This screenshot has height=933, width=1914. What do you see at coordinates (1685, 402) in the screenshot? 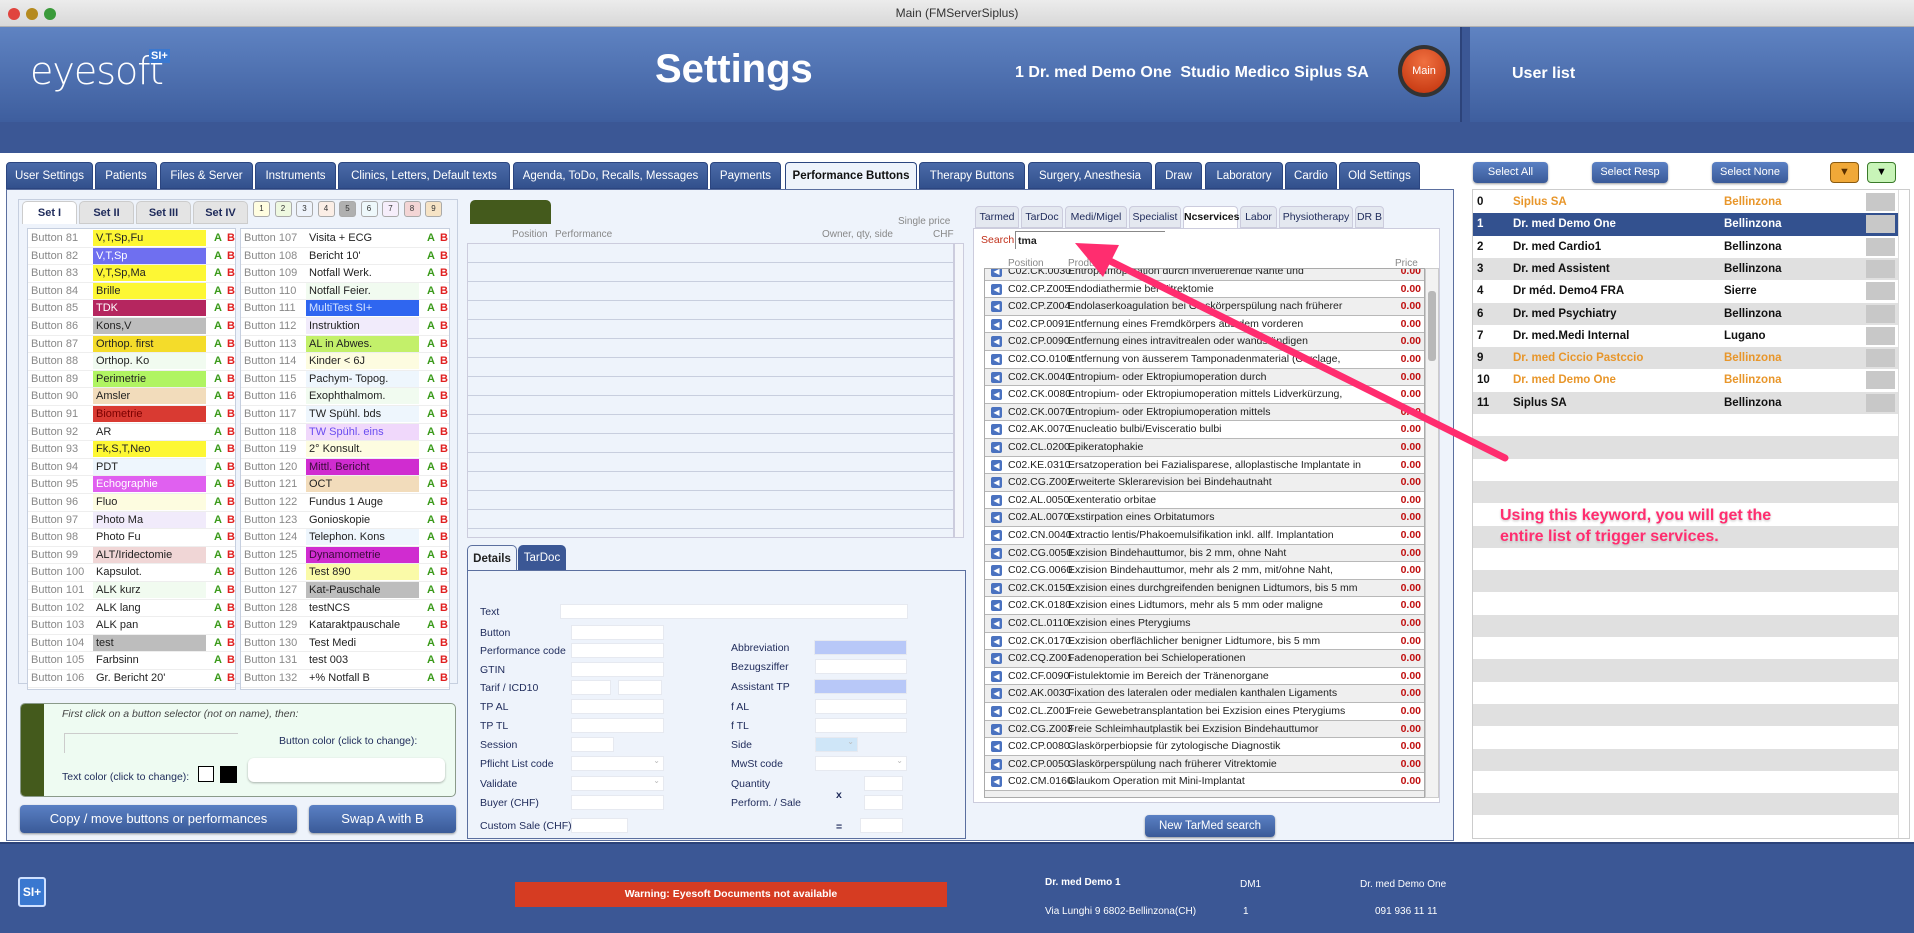
I see `user-row: 11 Siplus SA Bellinzona` at bounding box center [1685, 402].